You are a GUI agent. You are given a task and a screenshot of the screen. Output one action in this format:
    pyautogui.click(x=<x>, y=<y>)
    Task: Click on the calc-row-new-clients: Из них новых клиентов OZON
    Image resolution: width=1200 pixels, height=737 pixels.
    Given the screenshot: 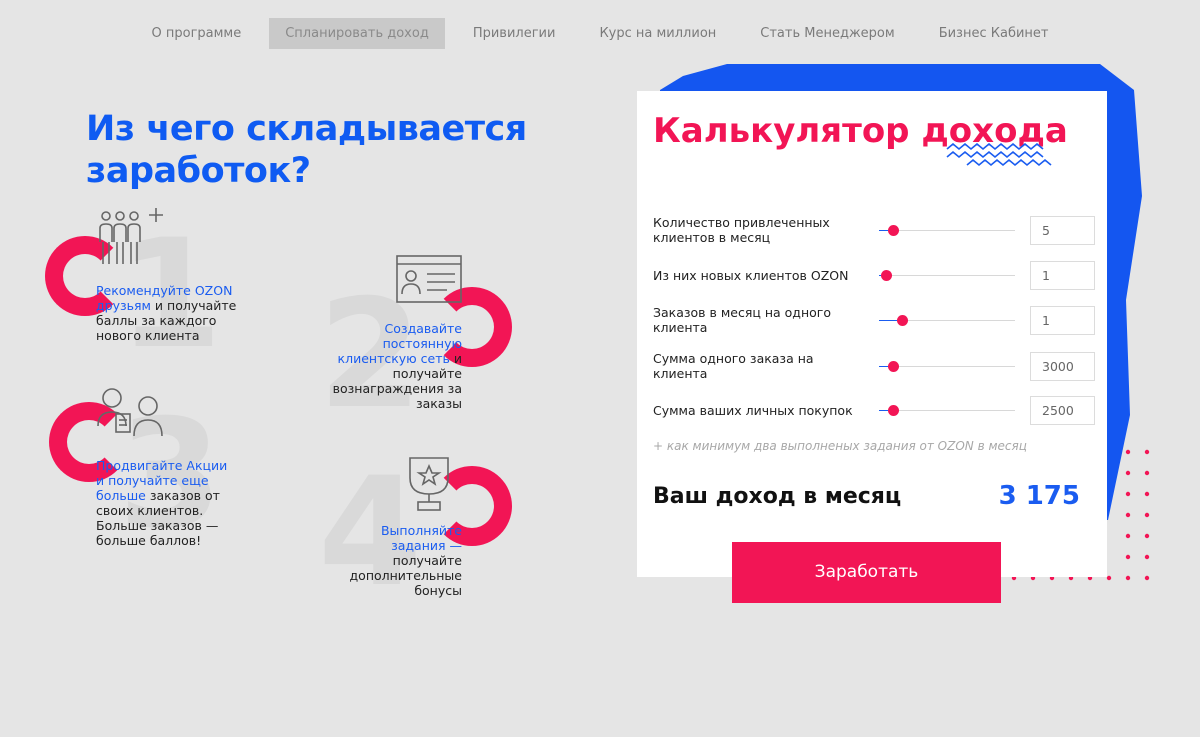 What is the action you would take?
    pyautogui.click(x=874, y=281)
    